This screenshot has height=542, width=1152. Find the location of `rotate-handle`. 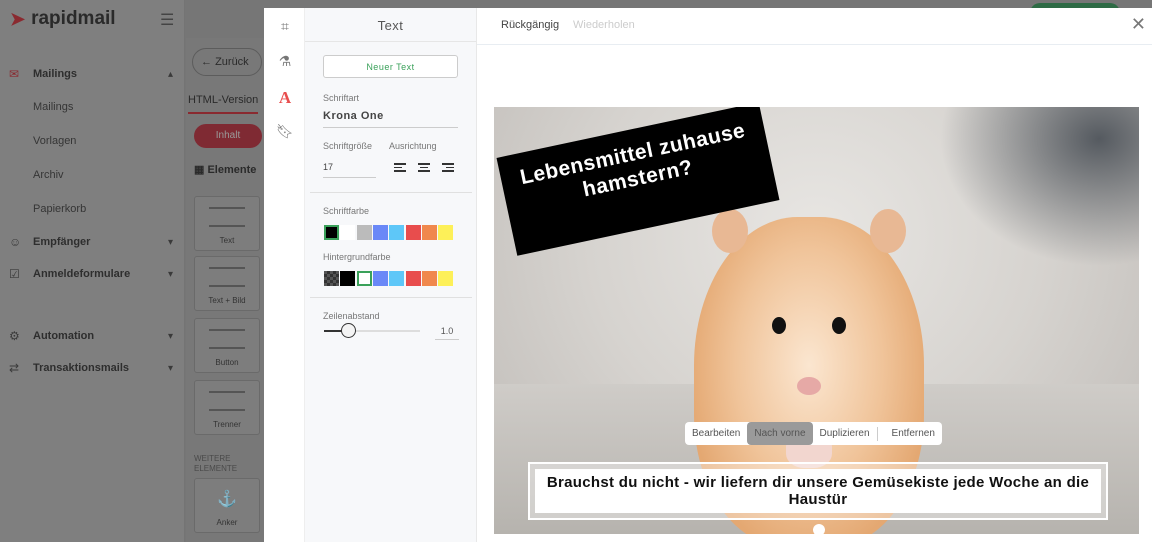

rotate-handle is located at coordinates (819, 529).